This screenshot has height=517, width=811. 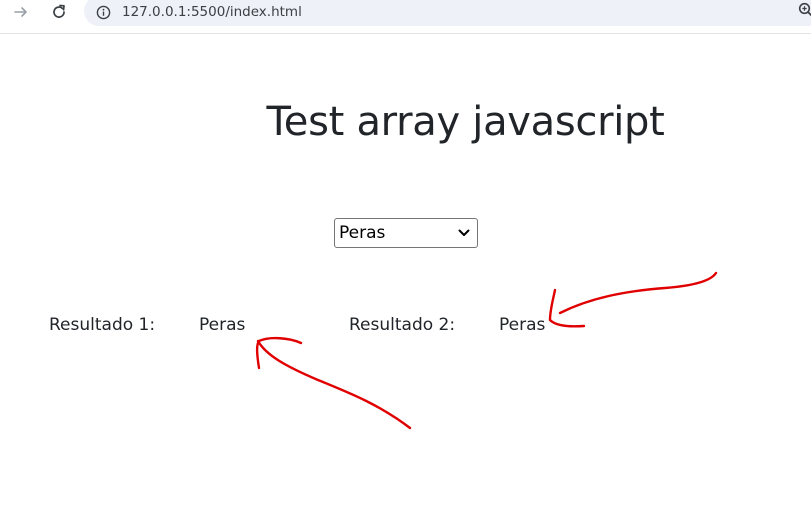 I want to click on reload-button, so click(x=59, y=12).